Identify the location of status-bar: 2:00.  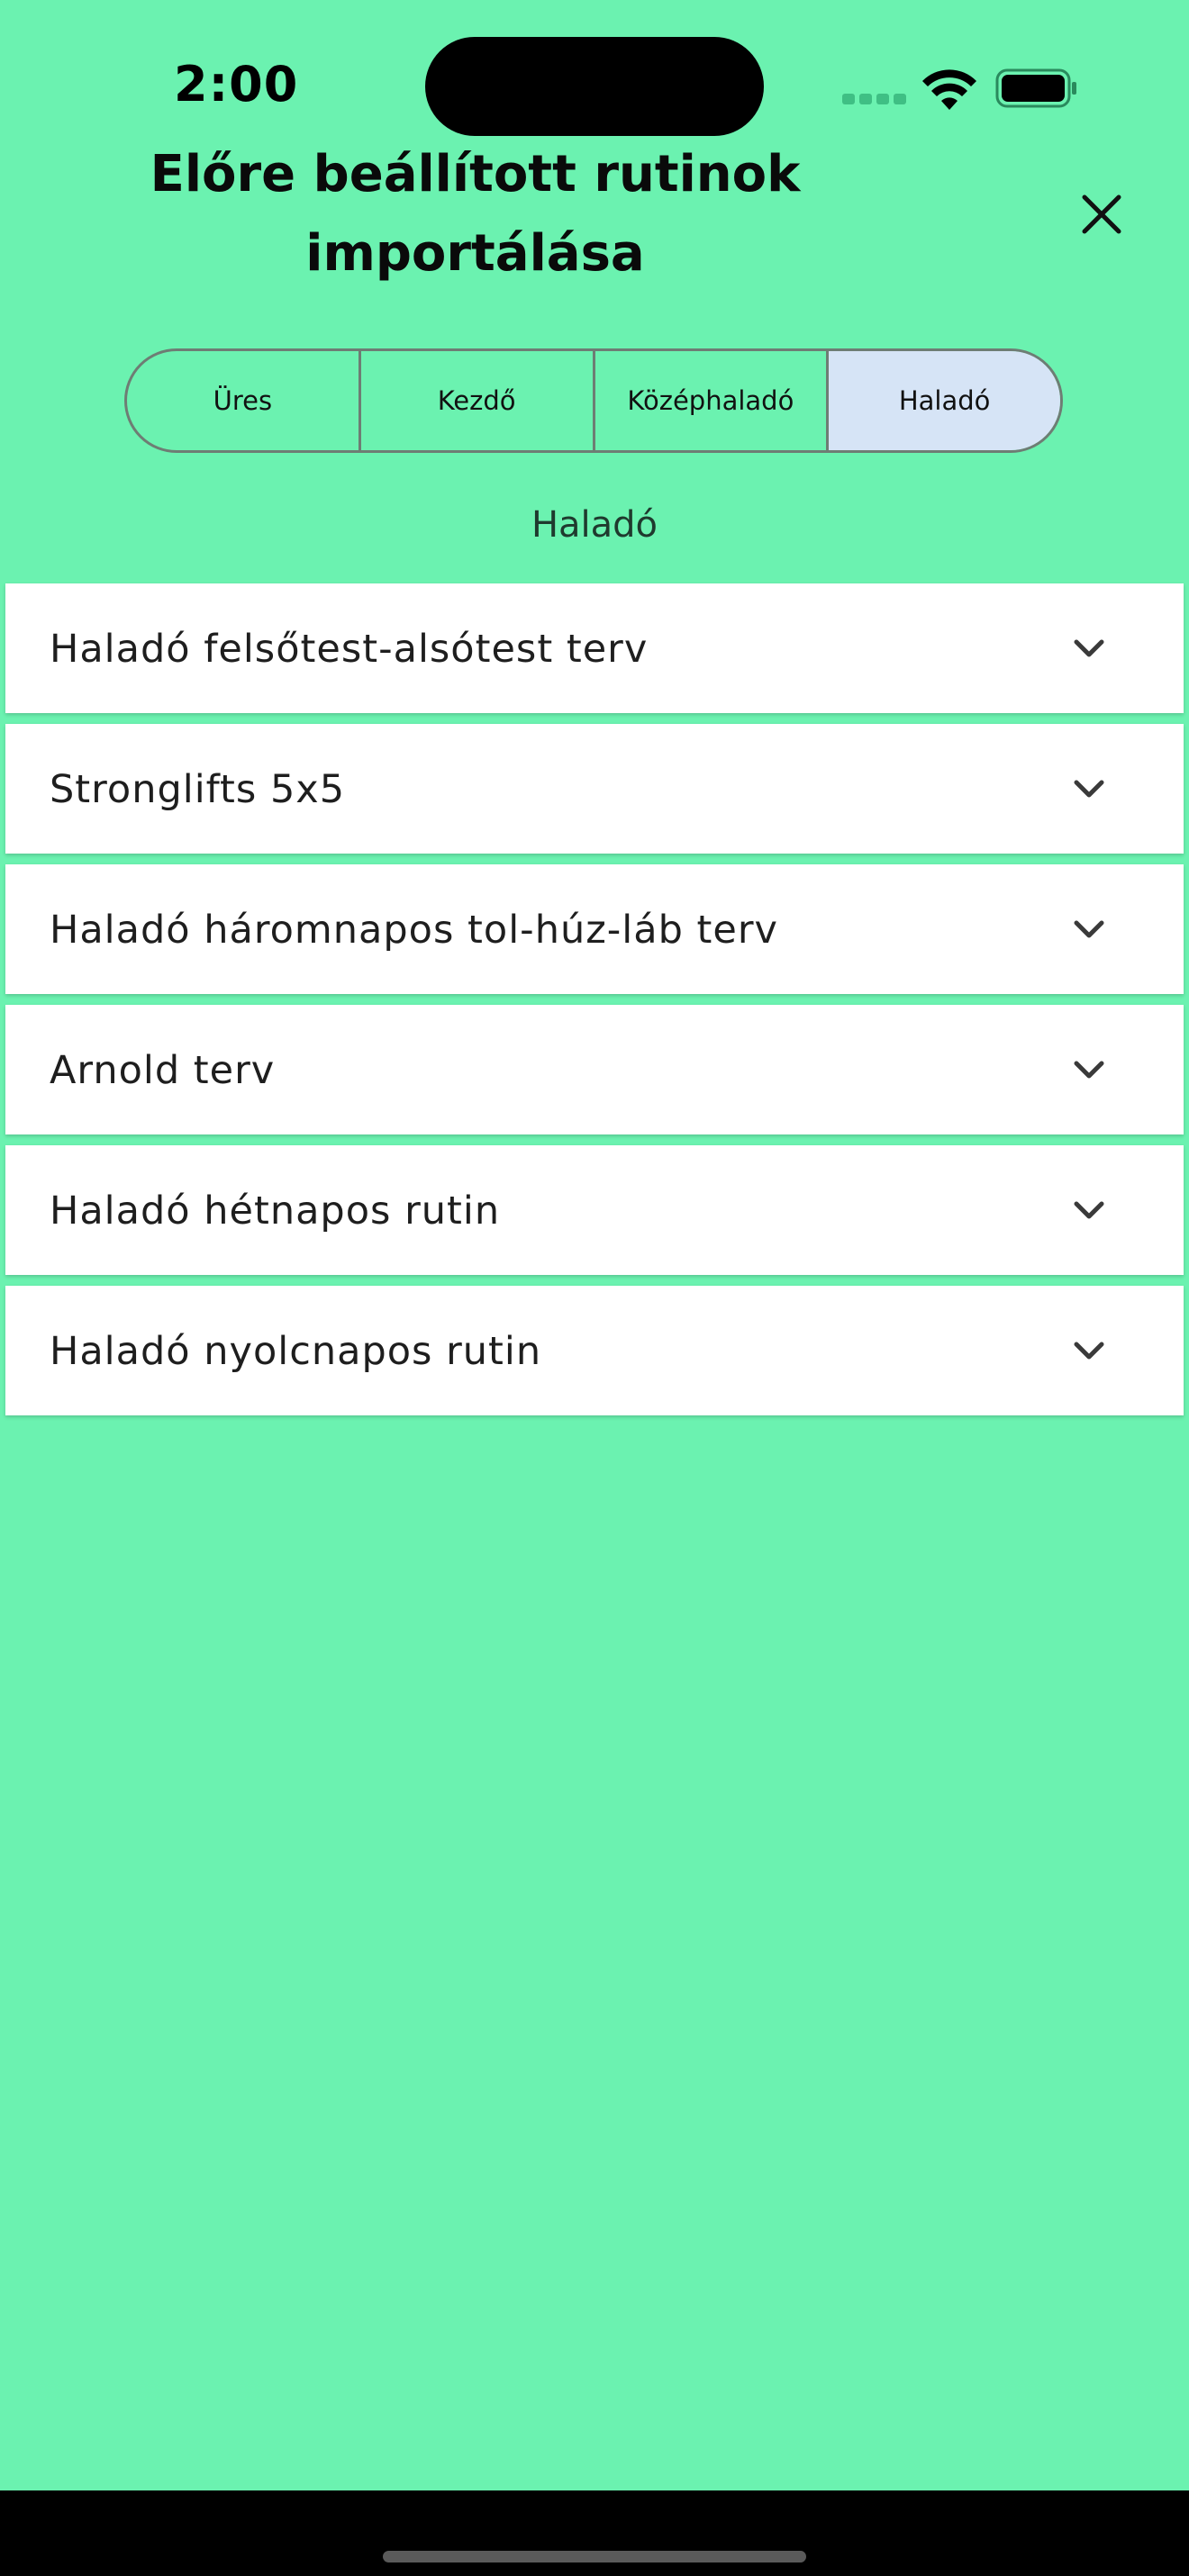
(594, 68).